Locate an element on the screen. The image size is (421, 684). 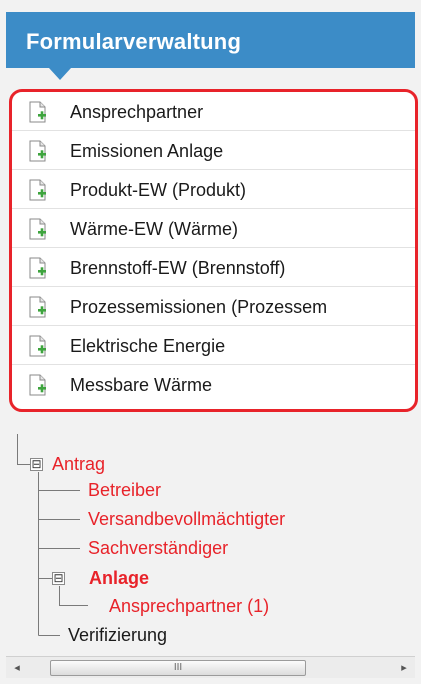
tree-node-versandbevollmaechtigter: Versandbevollmächtigter is located at coordinates (186, 519).